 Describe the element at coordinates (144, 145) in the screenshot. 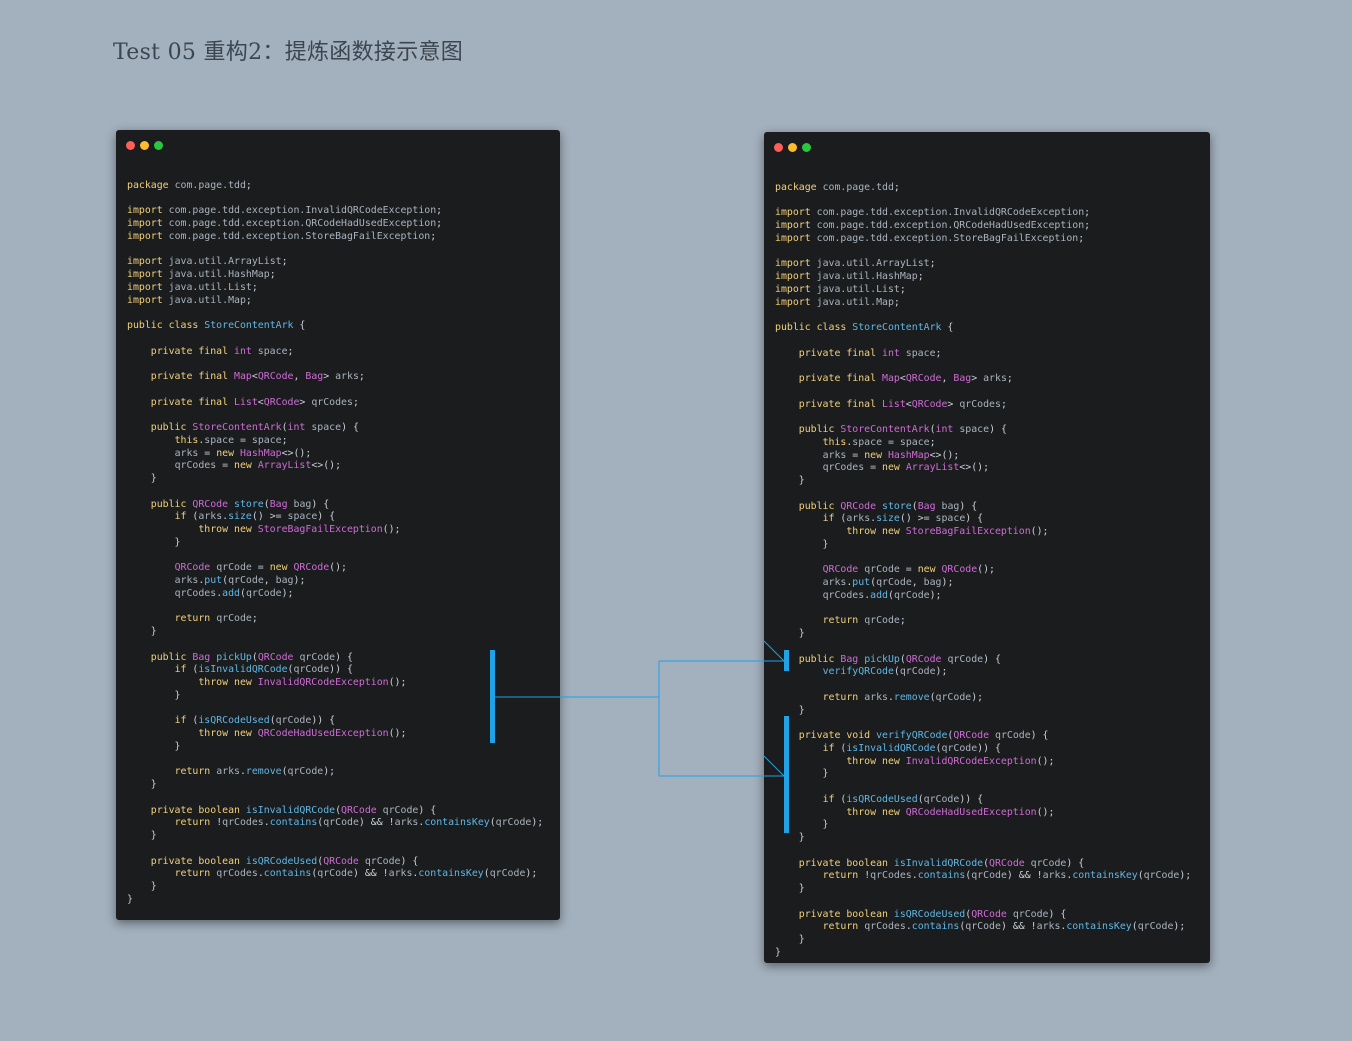

I see `minimize-dot-icon` at that location.